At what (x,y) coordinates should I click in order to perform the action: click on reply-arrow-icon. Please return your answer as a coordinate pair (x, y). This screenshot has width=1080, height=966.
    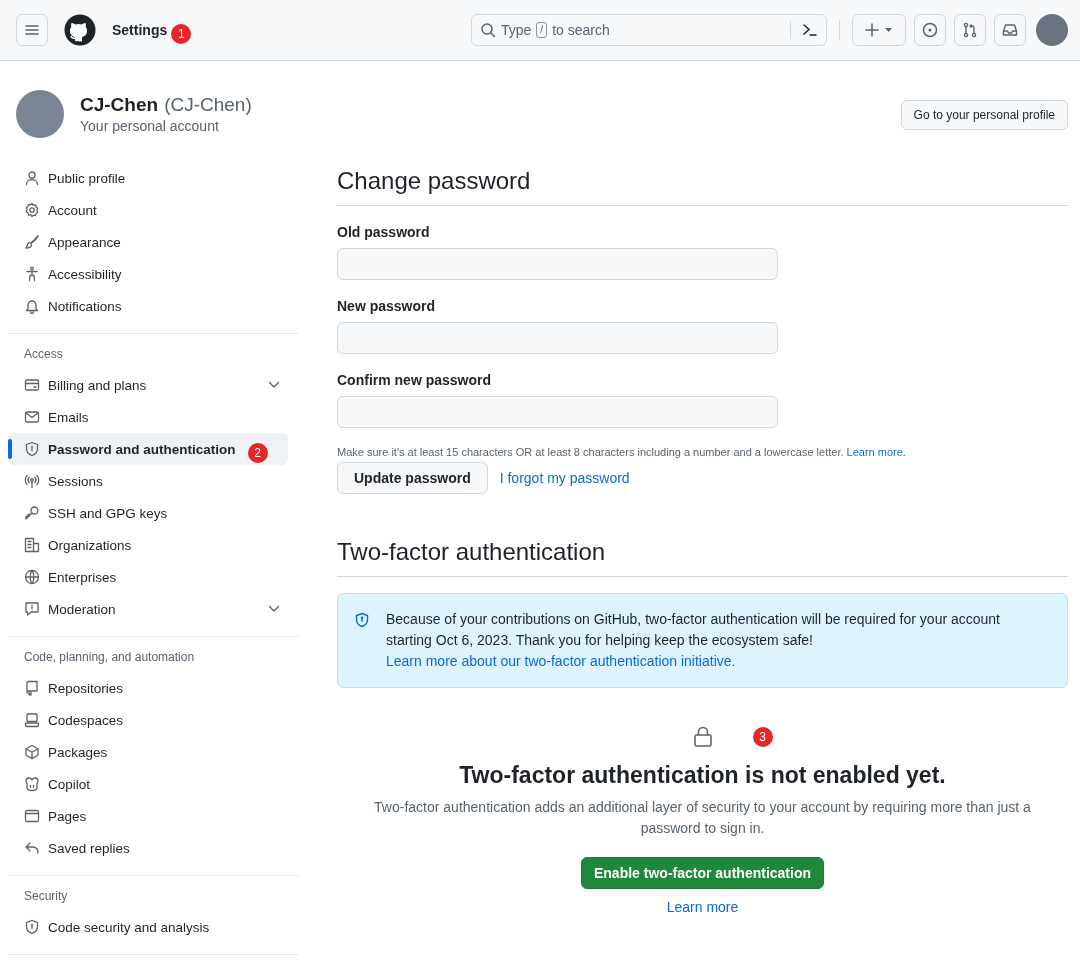
    Looking at the image, I should click on (32, 848).